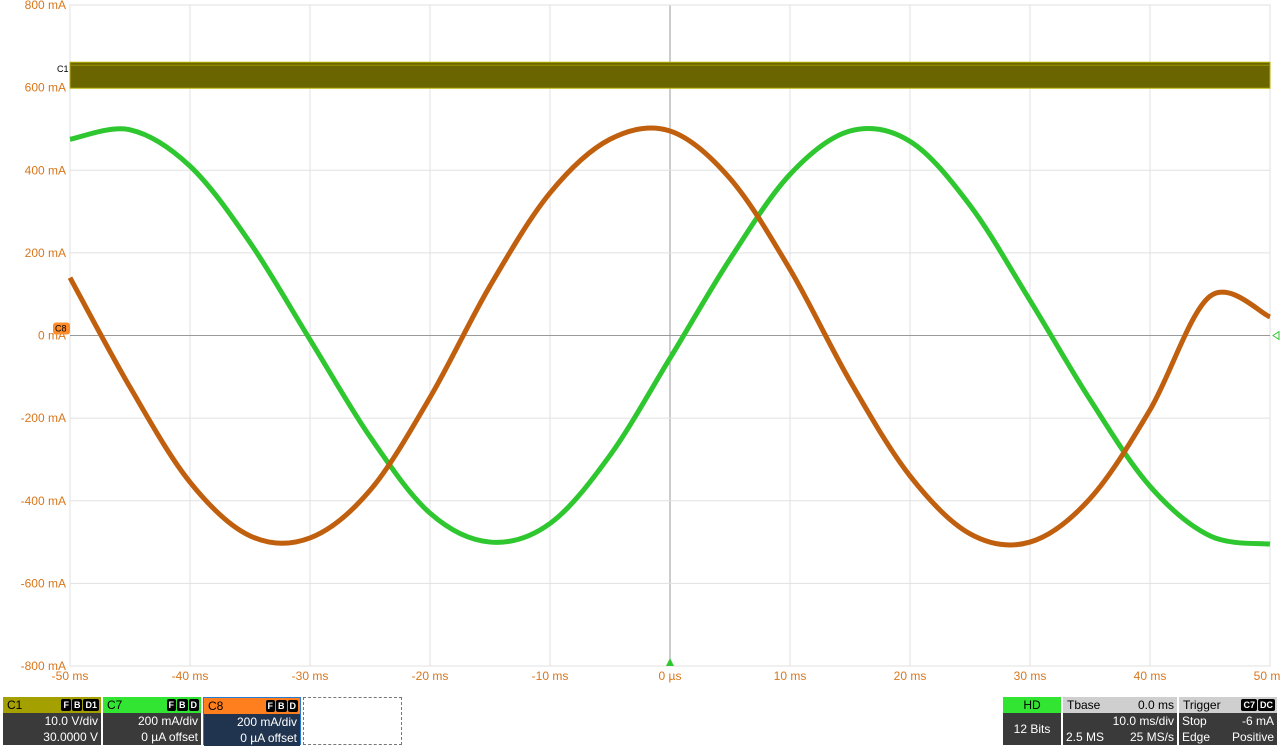  I want to click on c8-marker: C8, so click(61, 329).